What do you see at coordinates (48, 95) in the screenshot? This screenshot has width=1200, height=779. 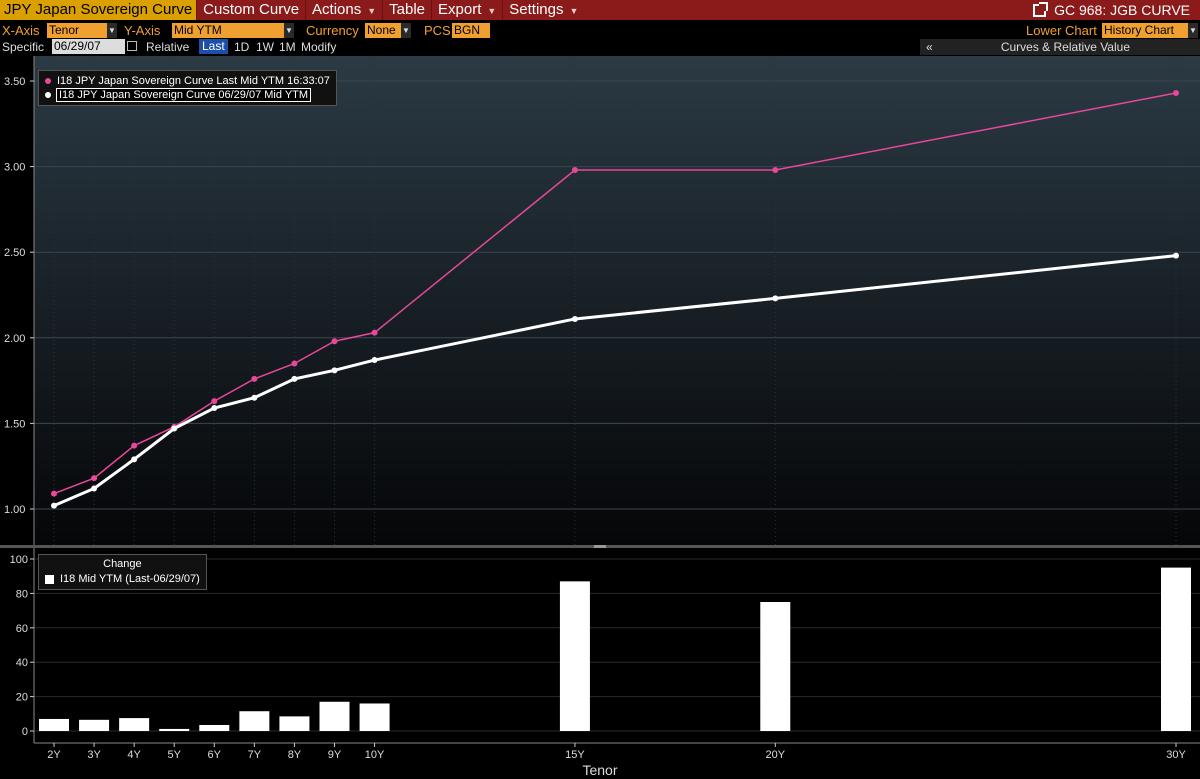 I see `white-dot-icon` at bounding box center [48, 95].